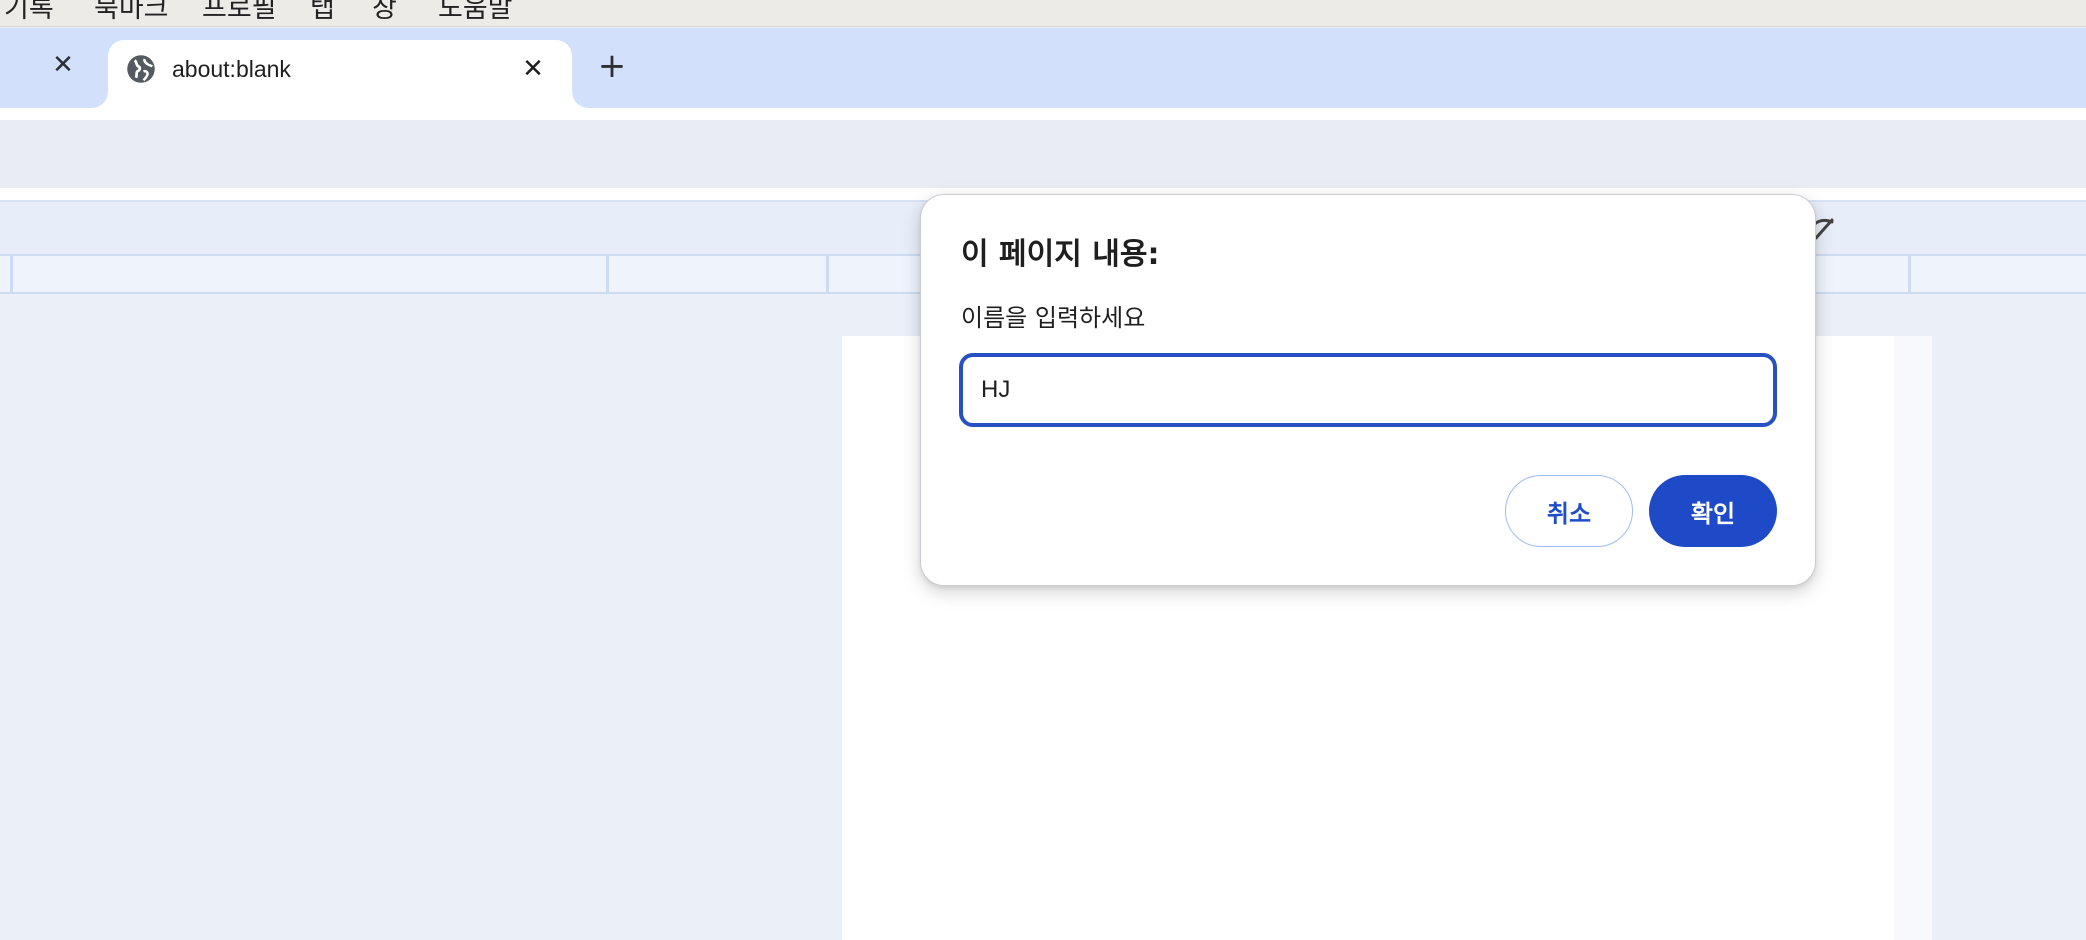 The width and height of the screenshot is (2086, 940). I want to click on browser-toolbar, so click(1043, 154).